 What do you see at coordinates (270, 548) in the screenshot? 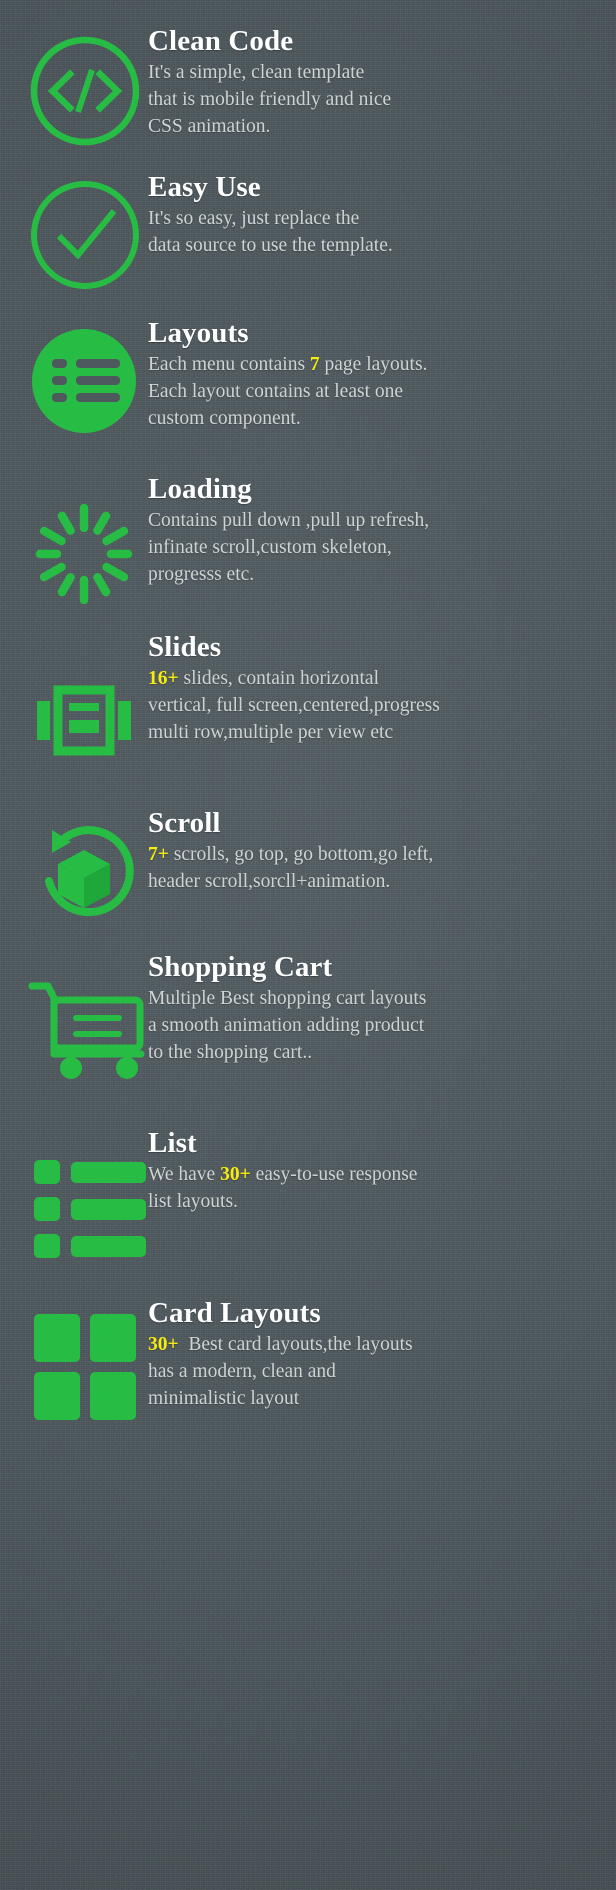
I see `desc-line: infinate scroll,custom skeleton,` at bounding box center [270, 548].